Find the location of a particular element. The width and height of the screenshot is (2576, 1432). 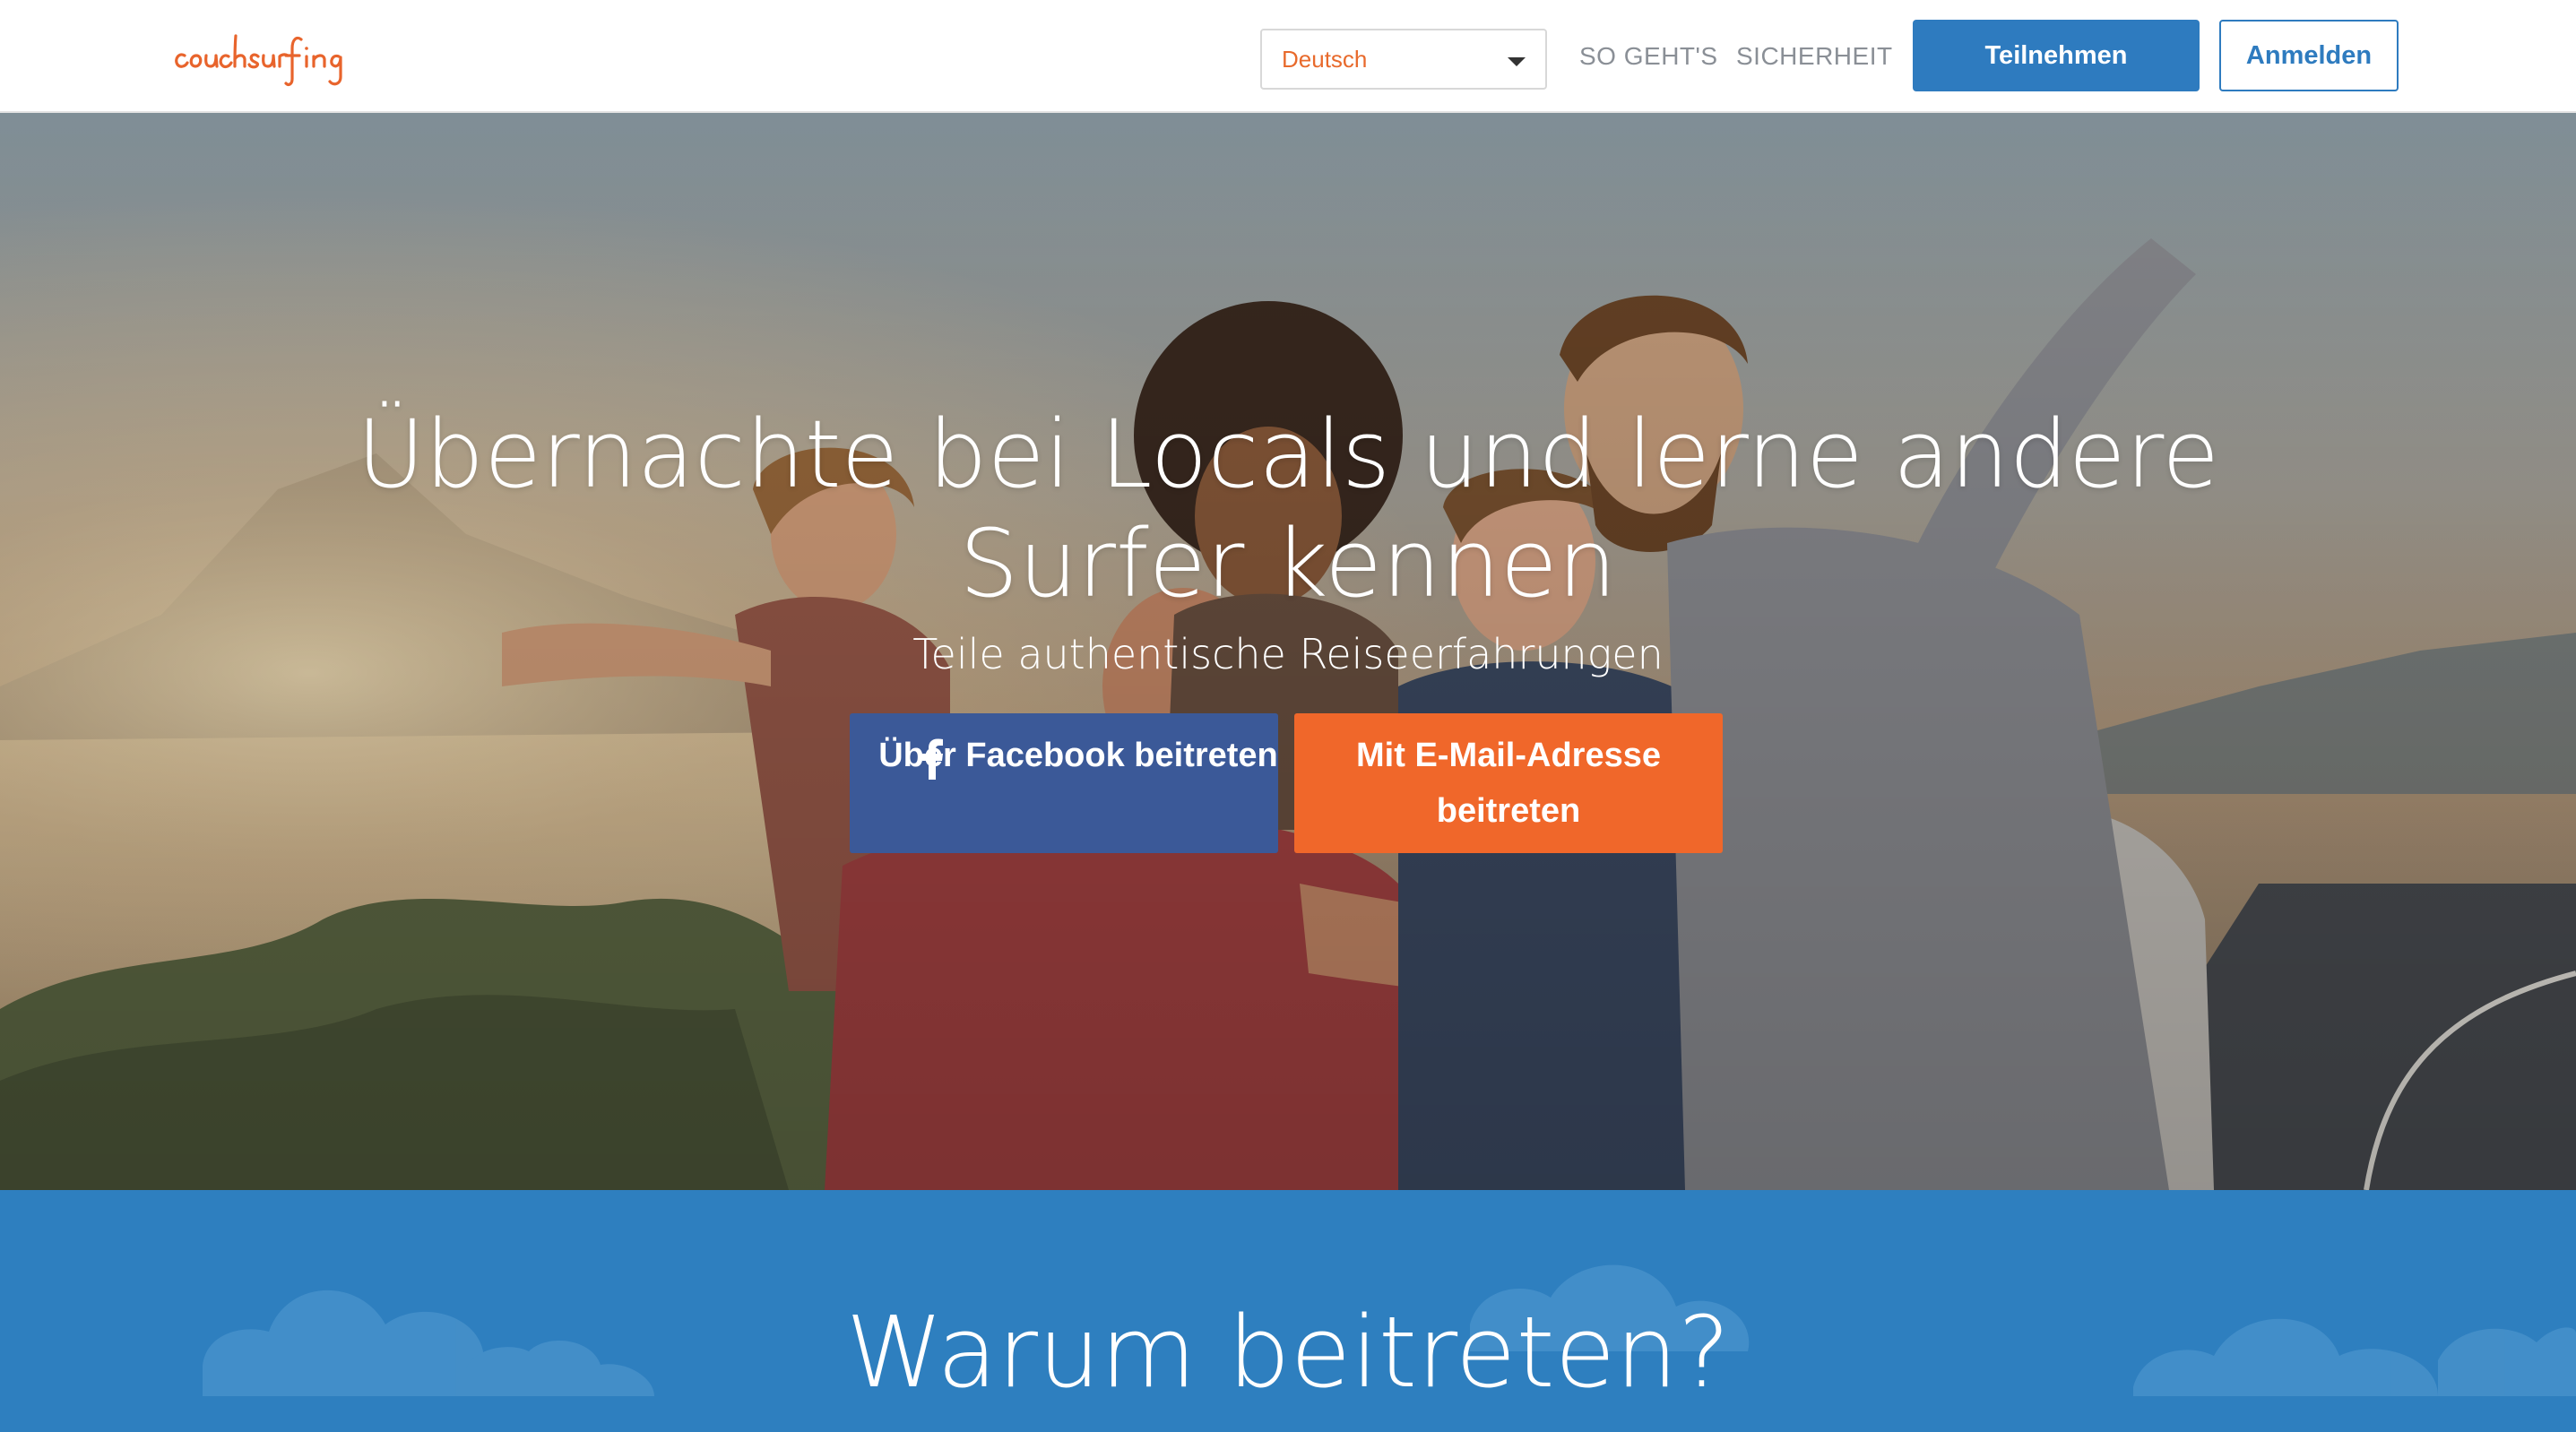

chevron-down-icon is located at coordinates (1517, 61).